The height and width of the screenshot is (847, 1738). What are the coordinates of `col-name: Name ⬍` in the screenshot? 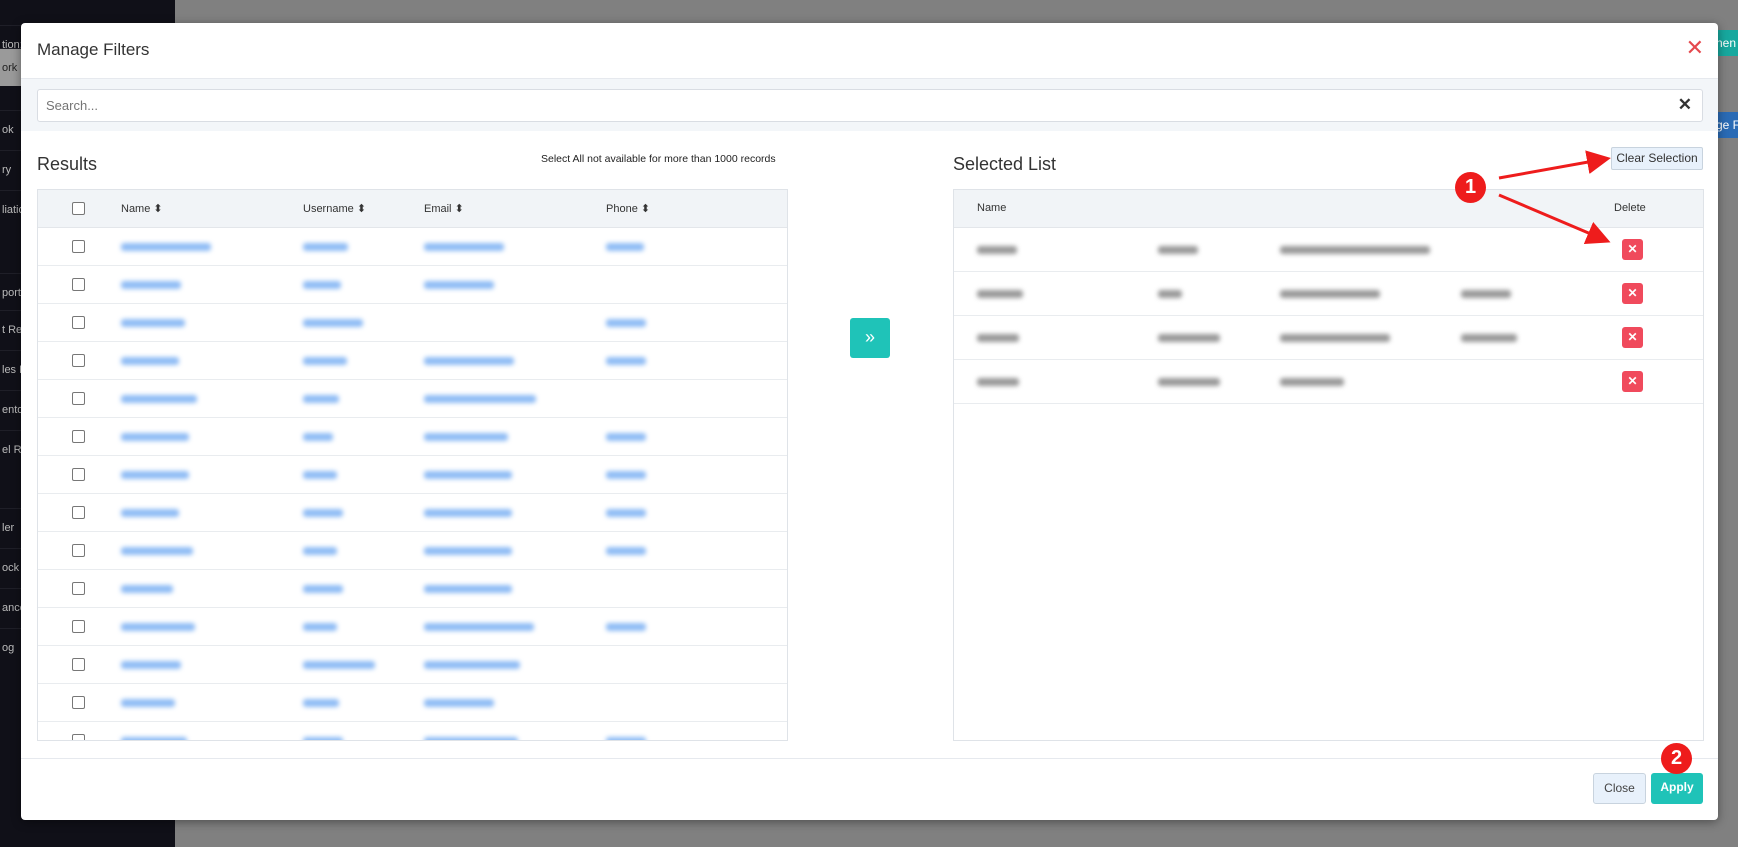 It's located at (142, 208).